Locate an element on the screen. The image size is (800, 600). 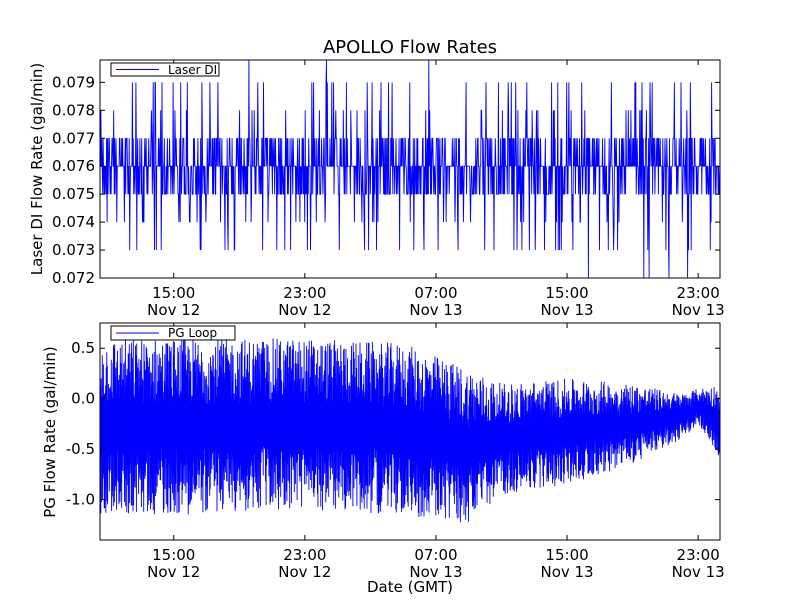
pg-loop-y-tick-label: -0.5 is located at coordinates (80, 449).